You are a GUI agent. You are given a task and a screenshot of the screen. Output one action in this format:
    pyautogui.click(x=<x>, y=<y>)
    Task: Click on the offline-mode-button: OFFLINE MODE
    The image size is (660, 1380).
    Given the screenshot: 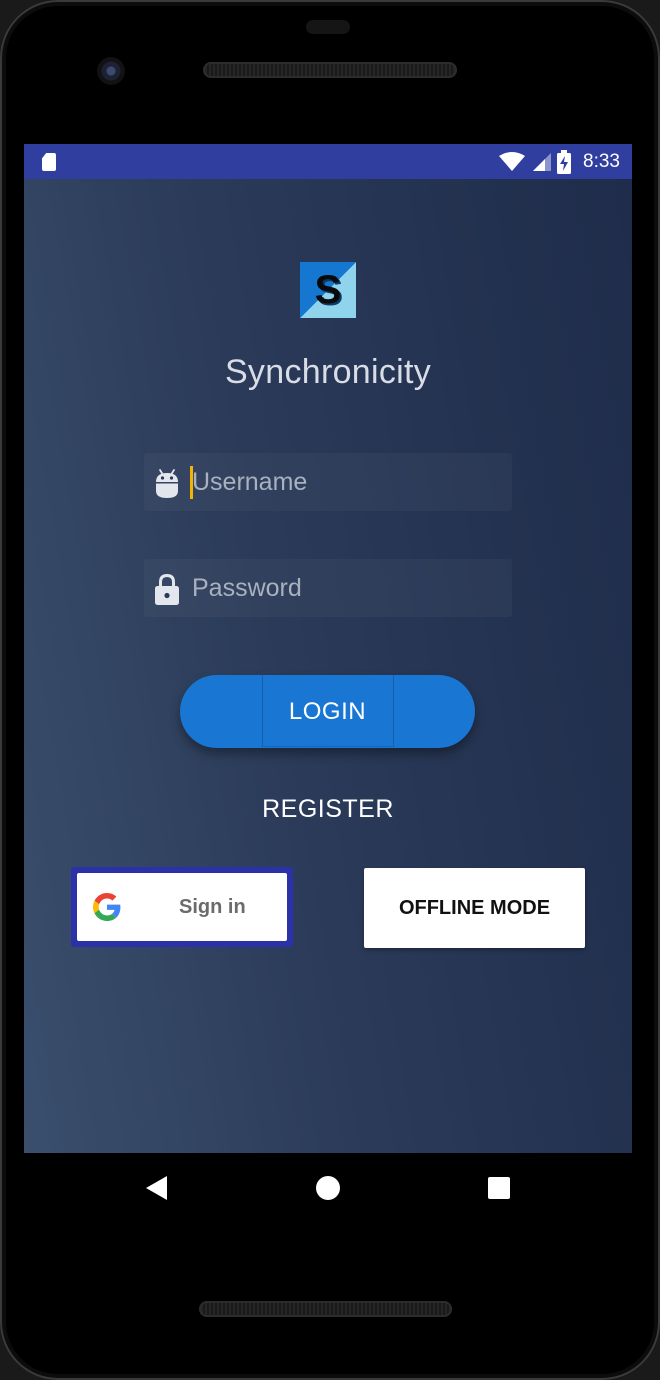 What is the action you would take?
    pyautogui.click(x=474, y=908)
    